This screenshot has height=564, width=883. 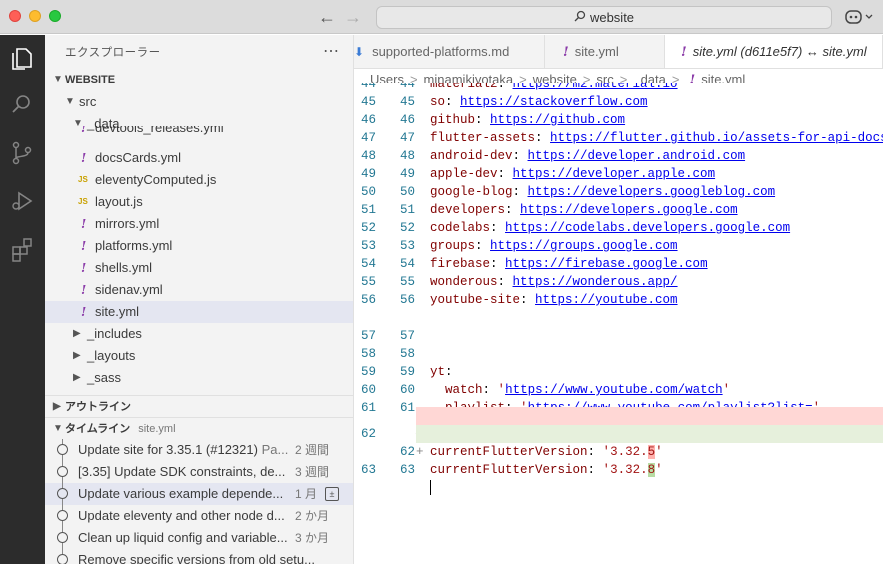 What do you see at coordinates (199, 312) in the screenshot?
I see `file-row-selected: ! site.yml` at bounding box center [199, 312].